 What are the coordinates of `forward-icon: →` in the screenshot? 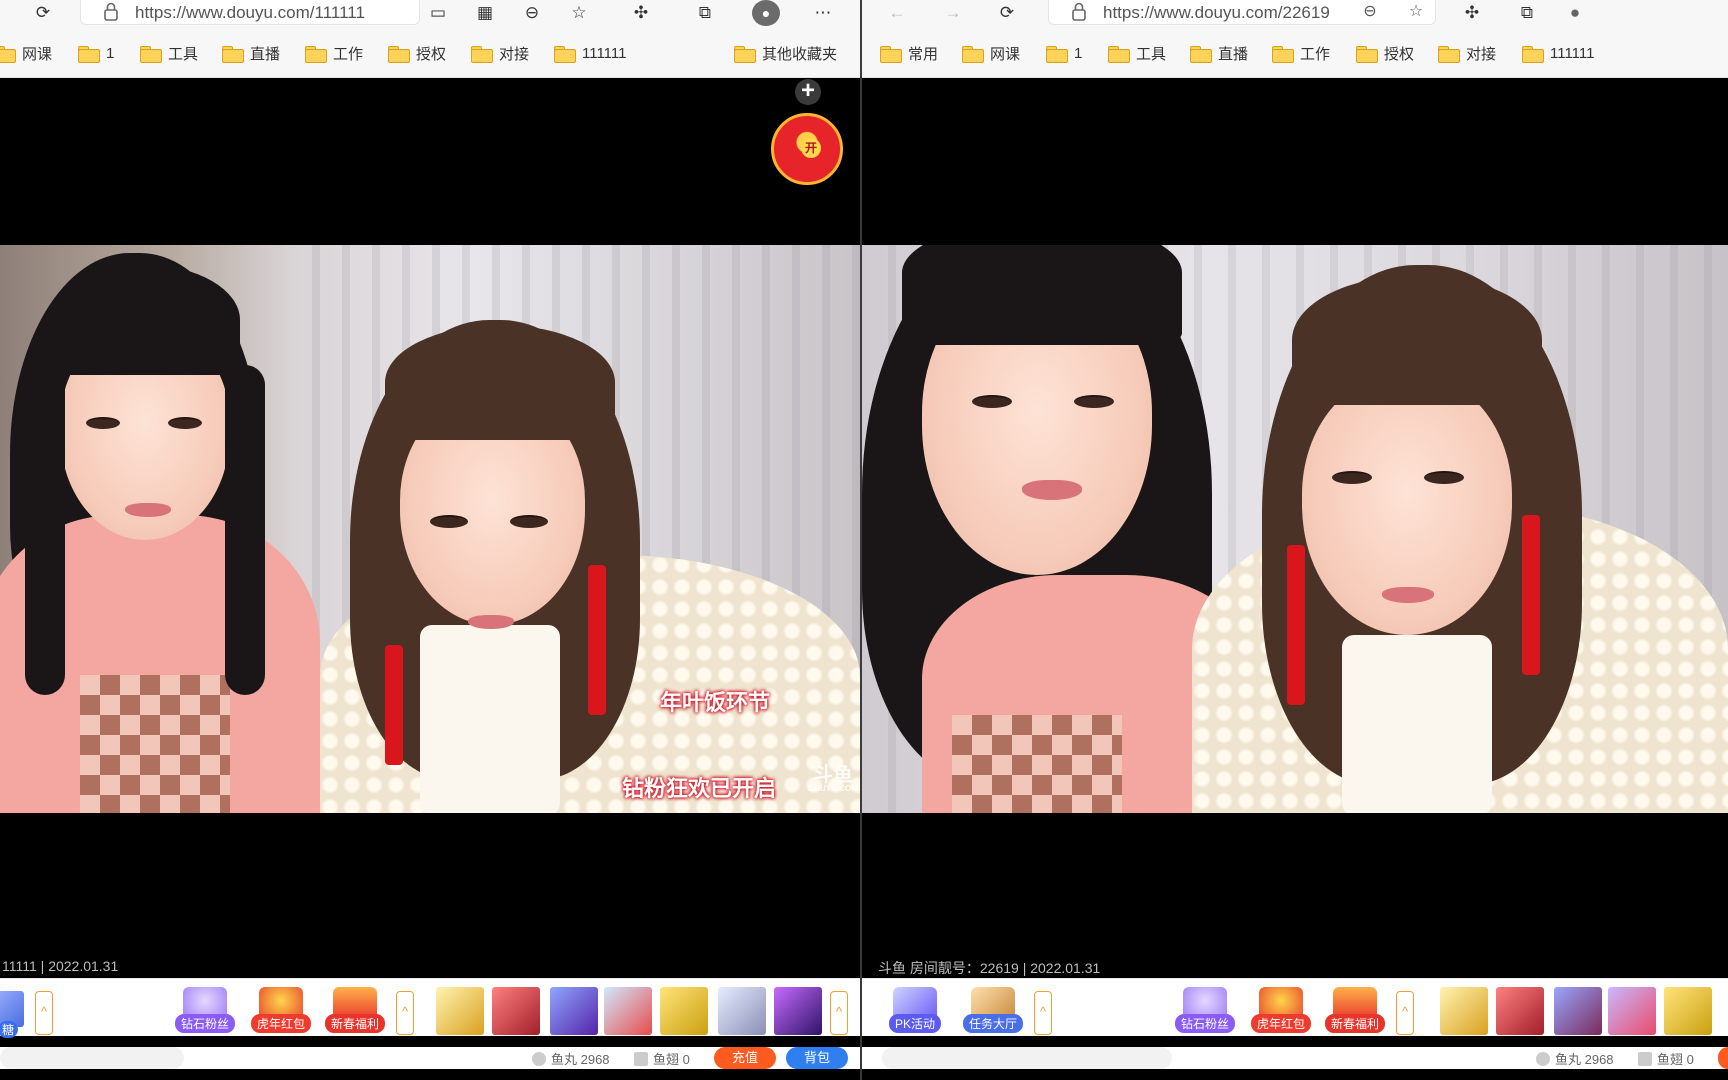 It's located at (953, 12).